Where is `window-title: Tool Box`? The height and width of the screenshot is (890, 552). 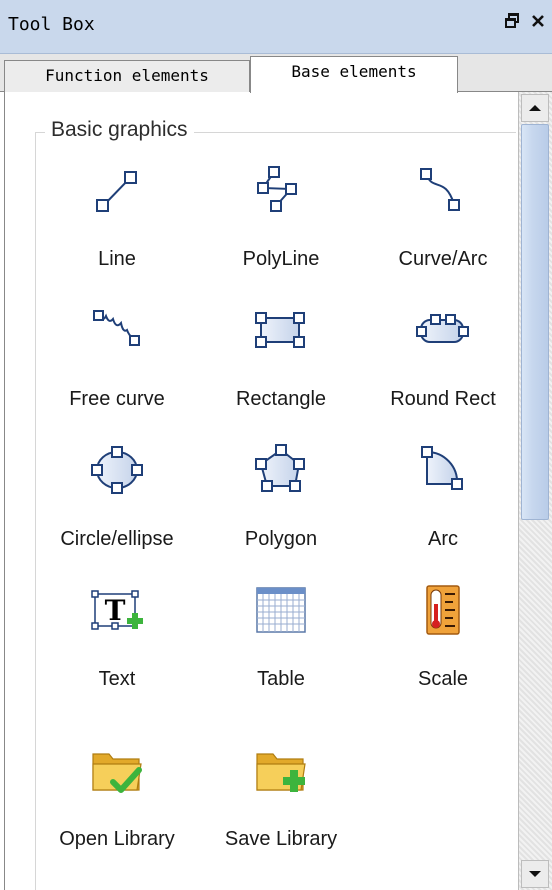 window-title: Tool Box is located at coordinates (51, 24).